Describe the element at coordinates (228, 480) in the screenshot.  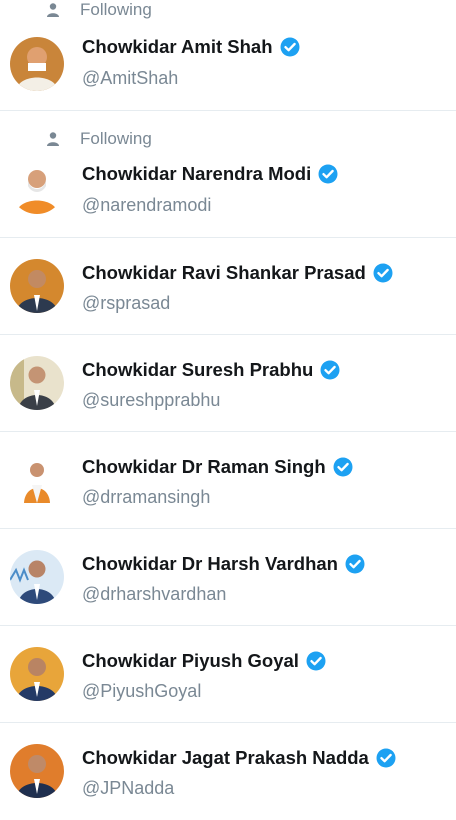
I see `account-row-raman-singh: Chowkidar Dr Raman Singh @drramansingh` at that location.